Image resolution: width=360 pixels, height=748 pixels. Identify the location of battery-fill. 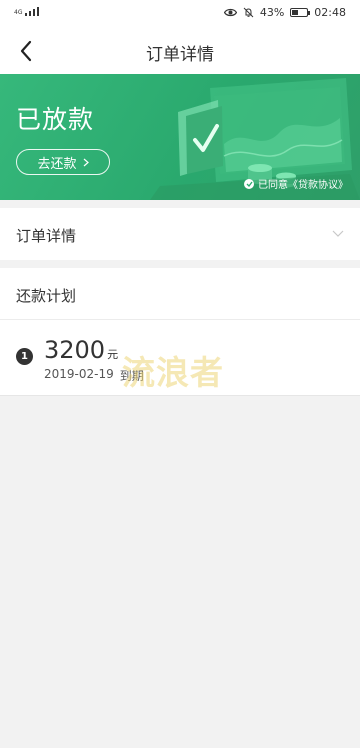
(295, 12).